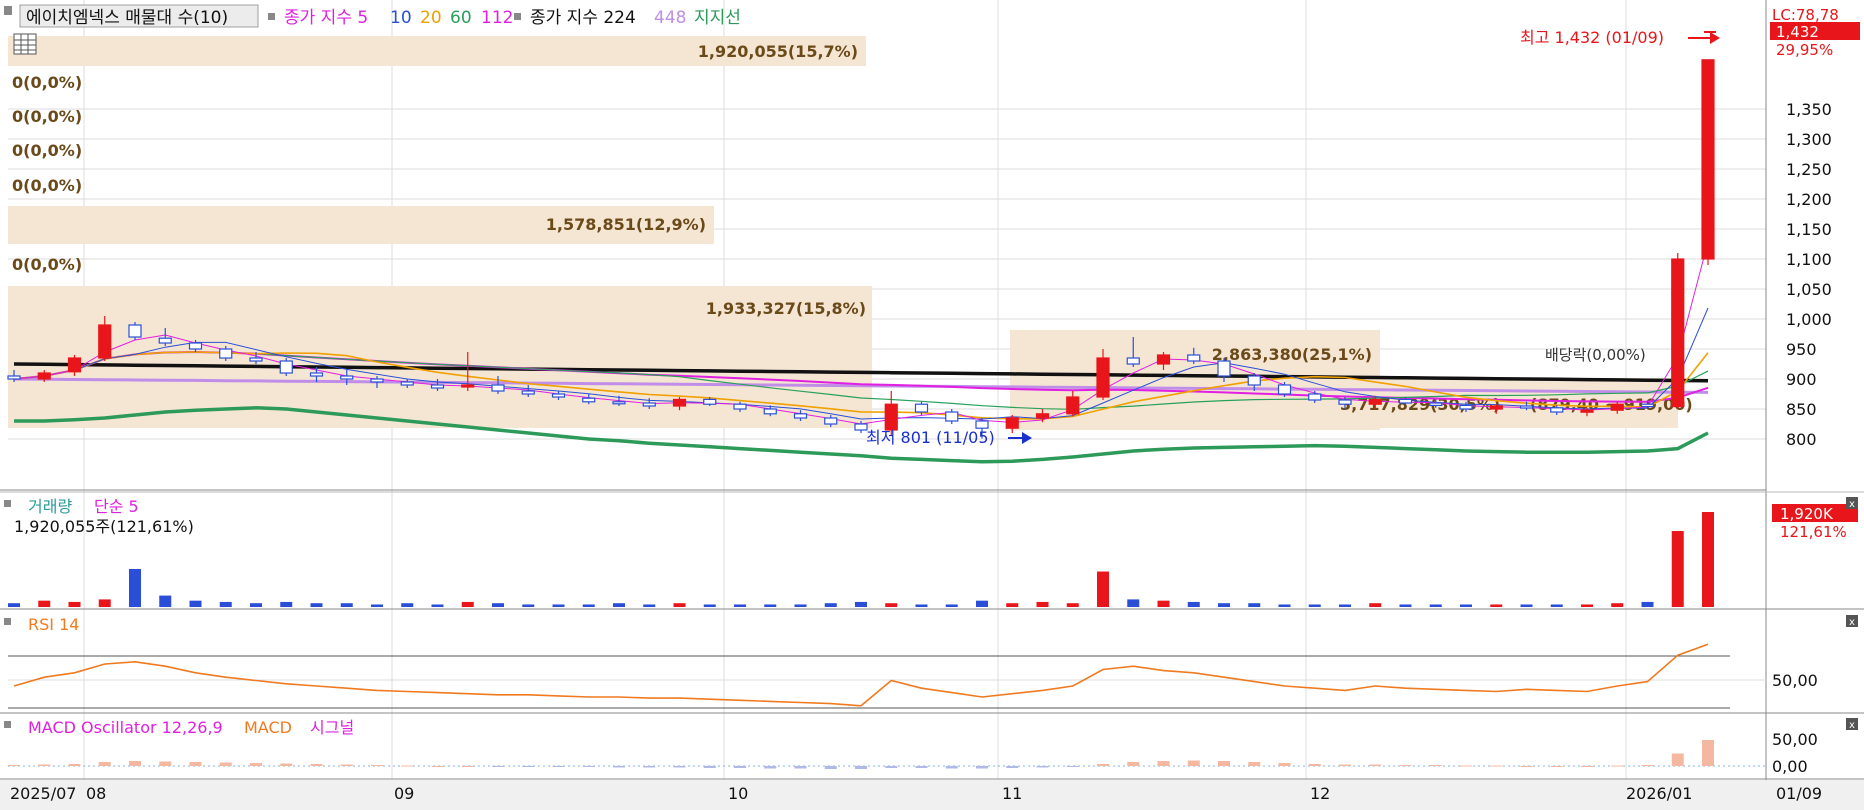 The width and height of the screenshot is (1864, 810). Describe the element at coordinates (1659, 793) in the screenshot. I see `date-label-2026-01: 2026/01` at that location.